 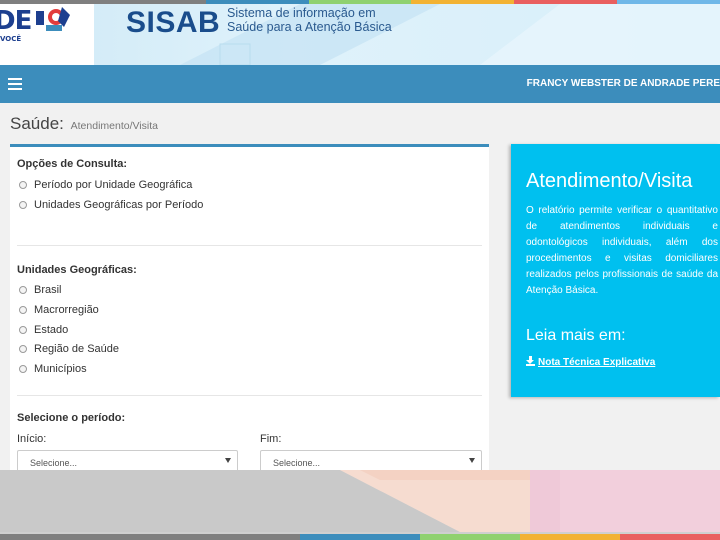 What do you see at coordinates (623, 83) in the screenshot?
I see `user-menu: FRANCY WEBSTER DE ANDRADE PERE` at bounding box center [623, 83].